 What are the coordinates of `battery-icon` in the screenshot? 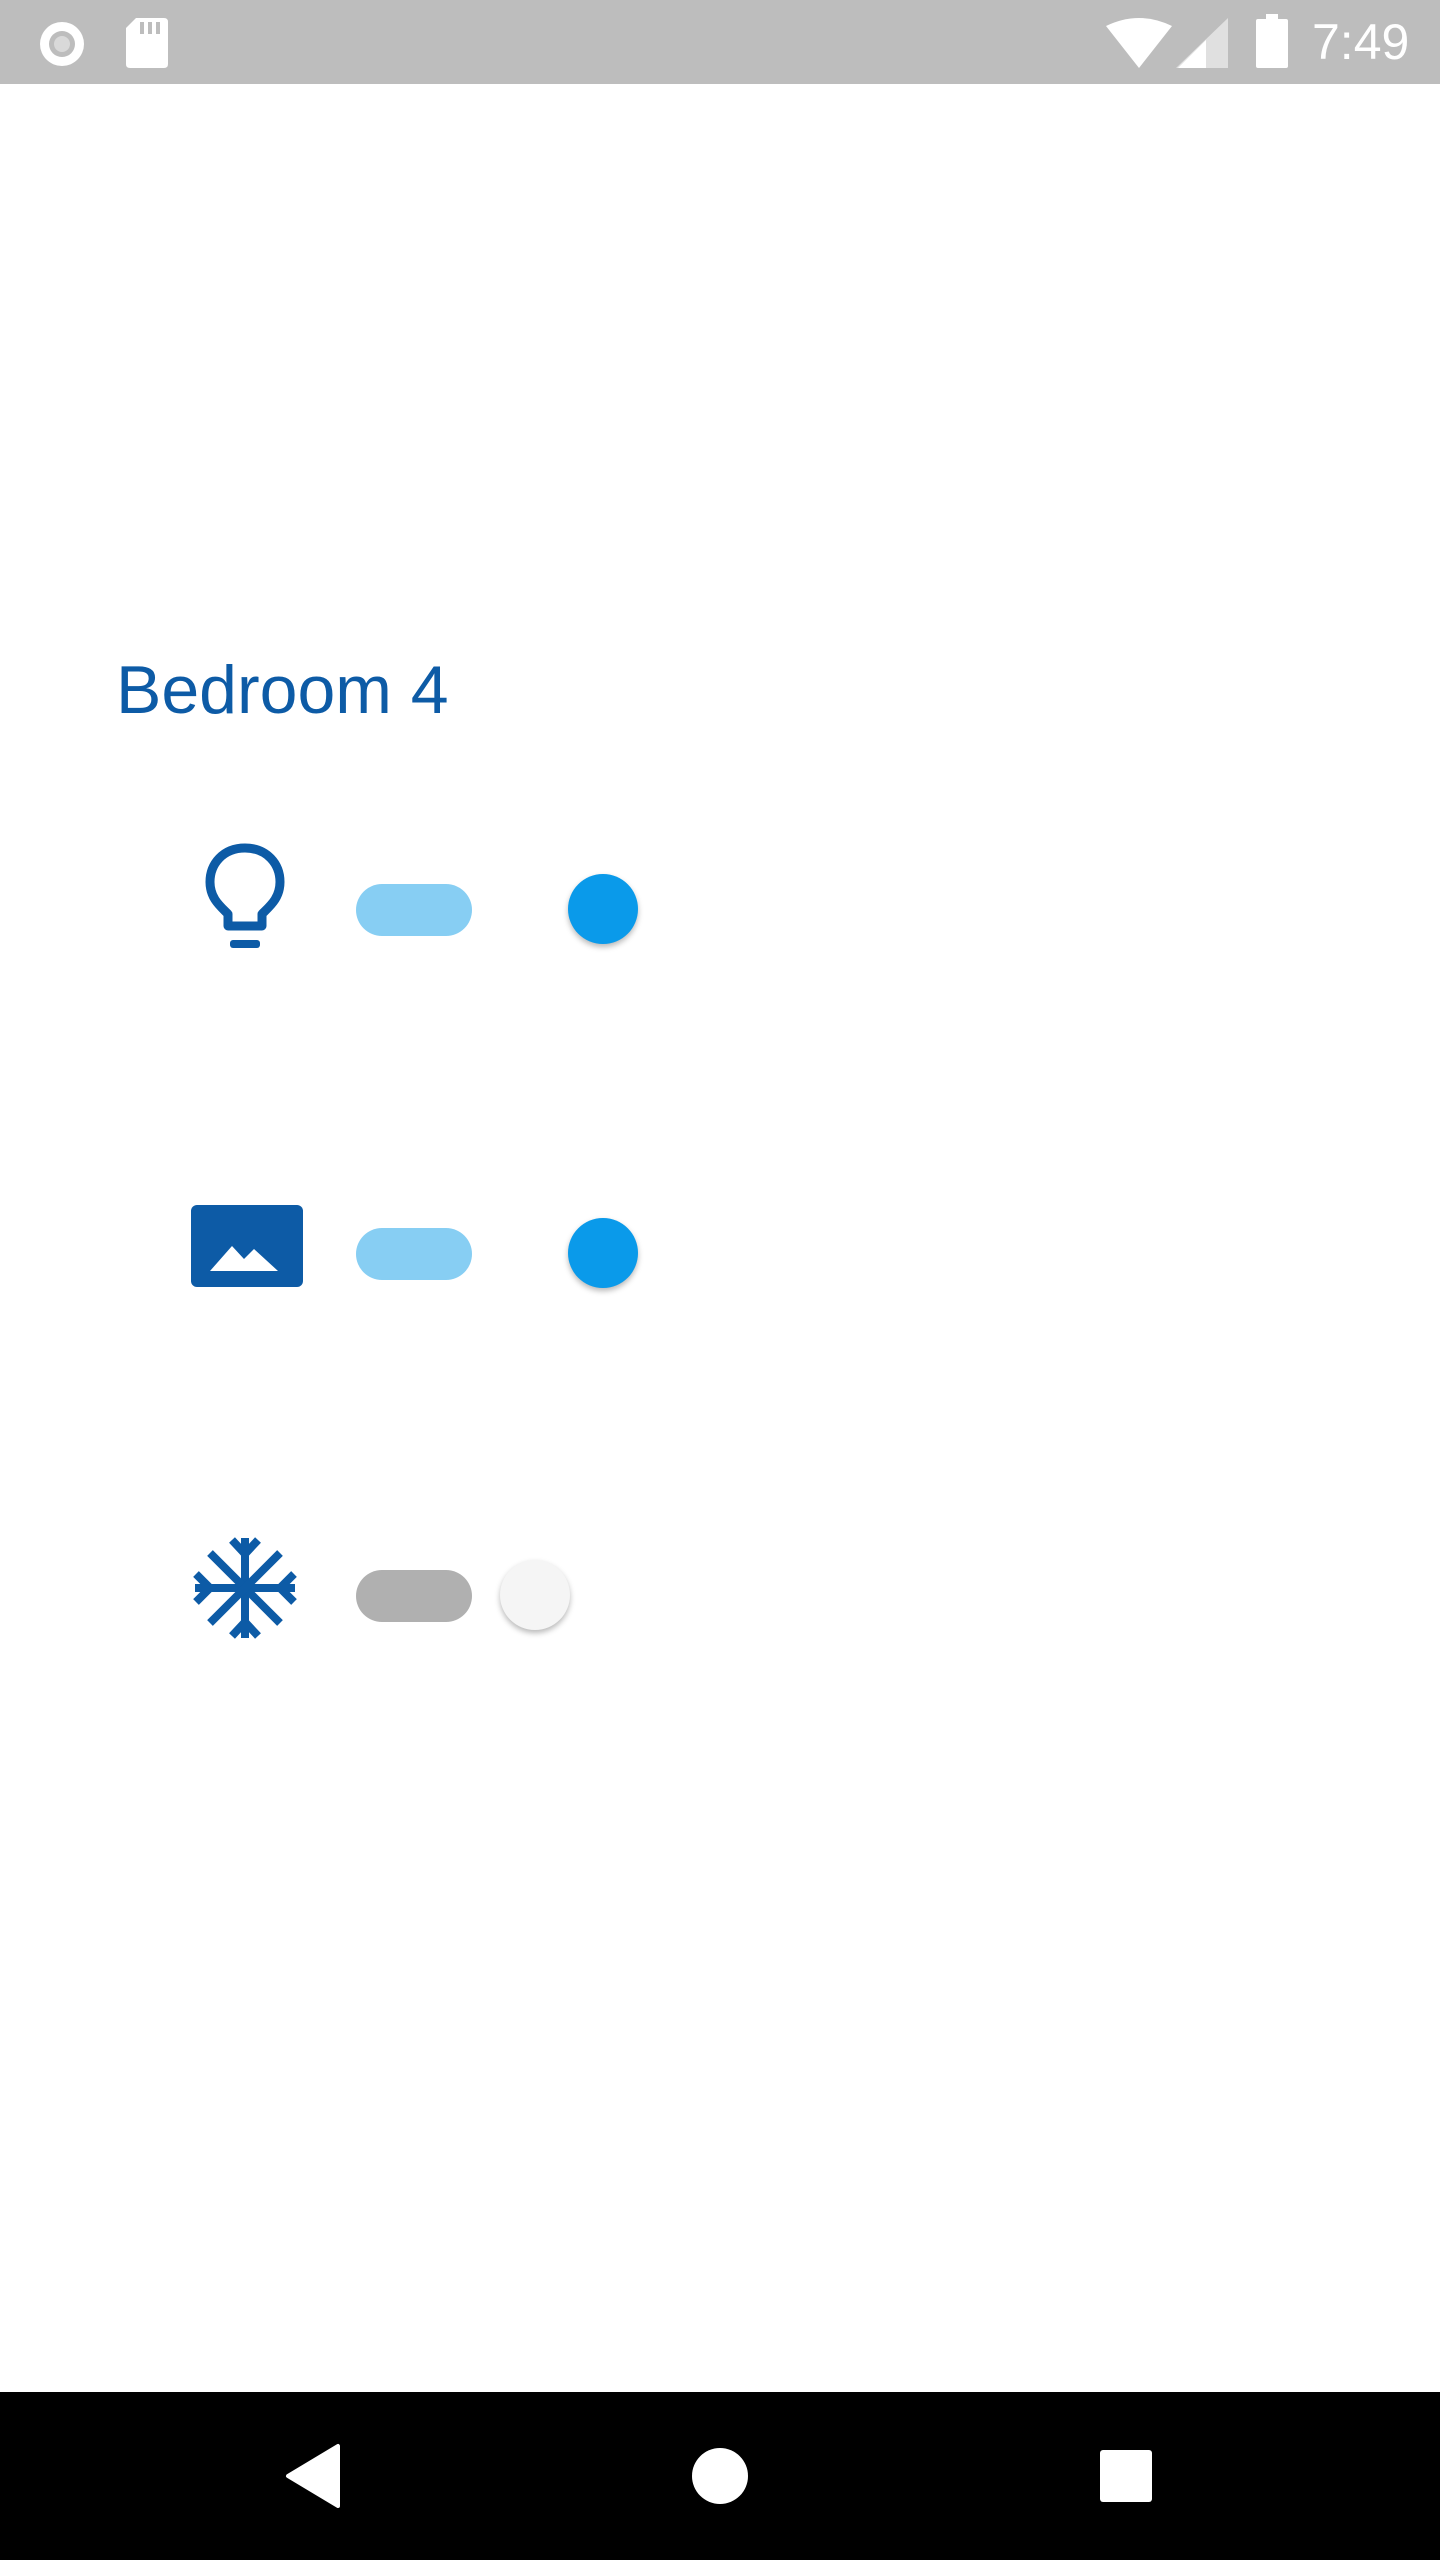 It's located at (1272, 41).